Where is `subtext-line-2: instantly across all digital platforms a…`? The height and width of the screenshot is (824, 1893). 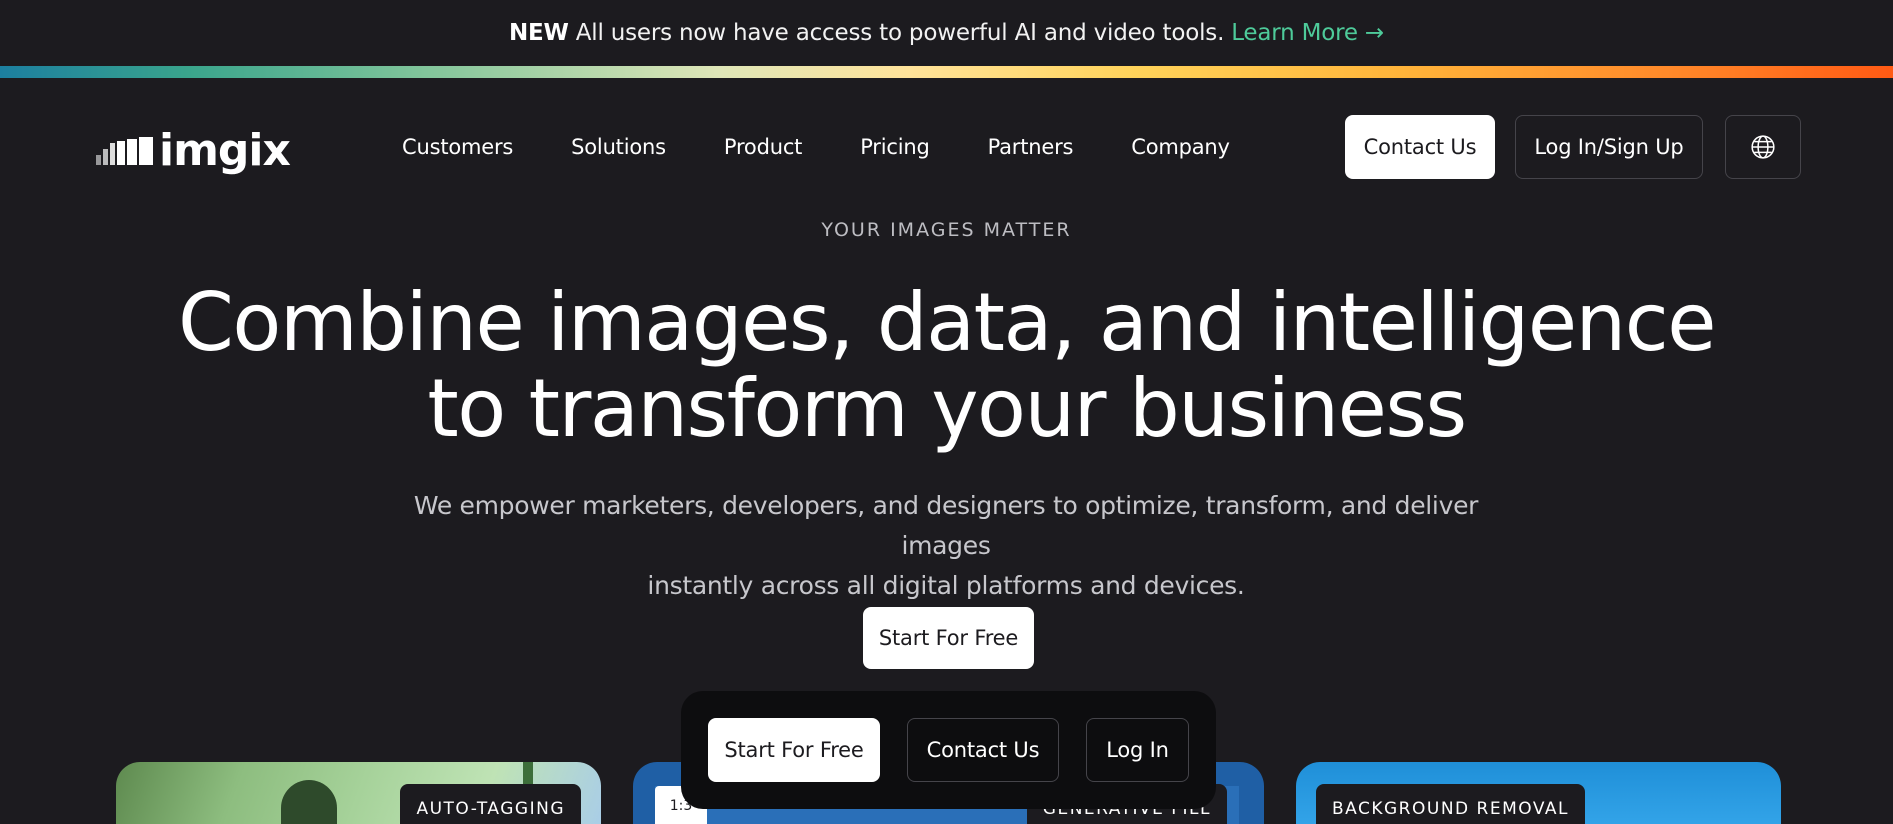 subtext-line-2: instantly across all digital platforms a… is located at coordinates (946, 585).